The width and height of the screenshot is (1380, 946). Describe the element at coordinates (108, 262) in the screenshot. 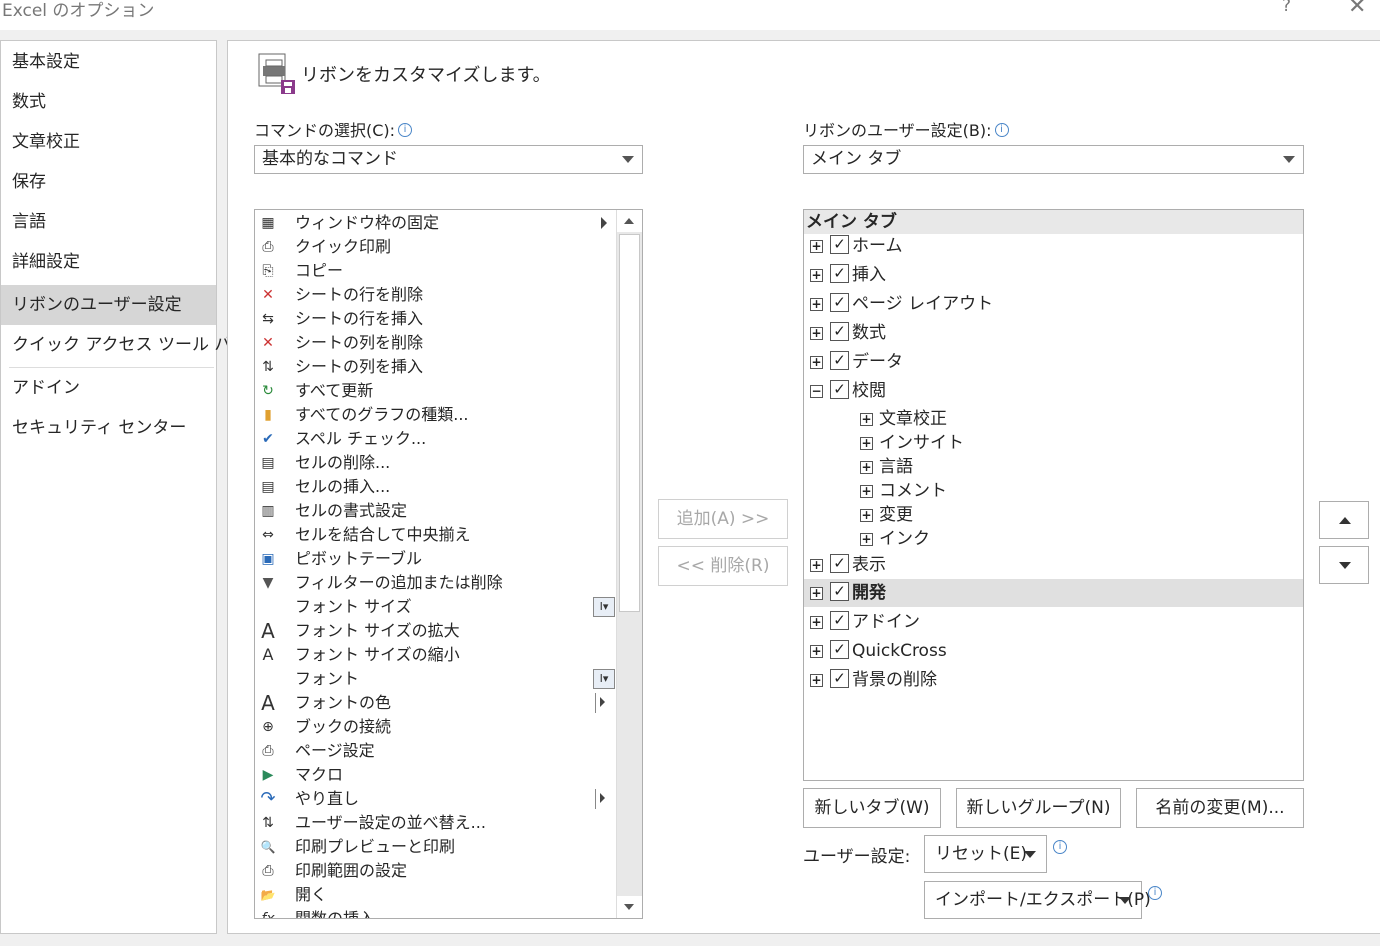

I see `nav-item-advanced: 詳細設定` at that location.